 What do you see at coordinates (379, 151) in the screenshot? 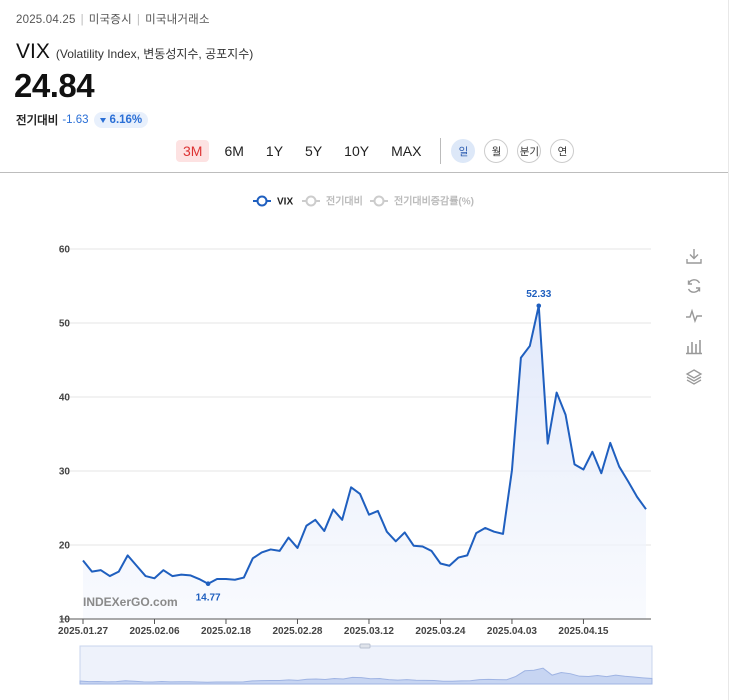
I see `range-toolbar: 3M 6M 1Y 5Y 10Y MAX 일 월 분기 연` at bounding box center [379, 151].